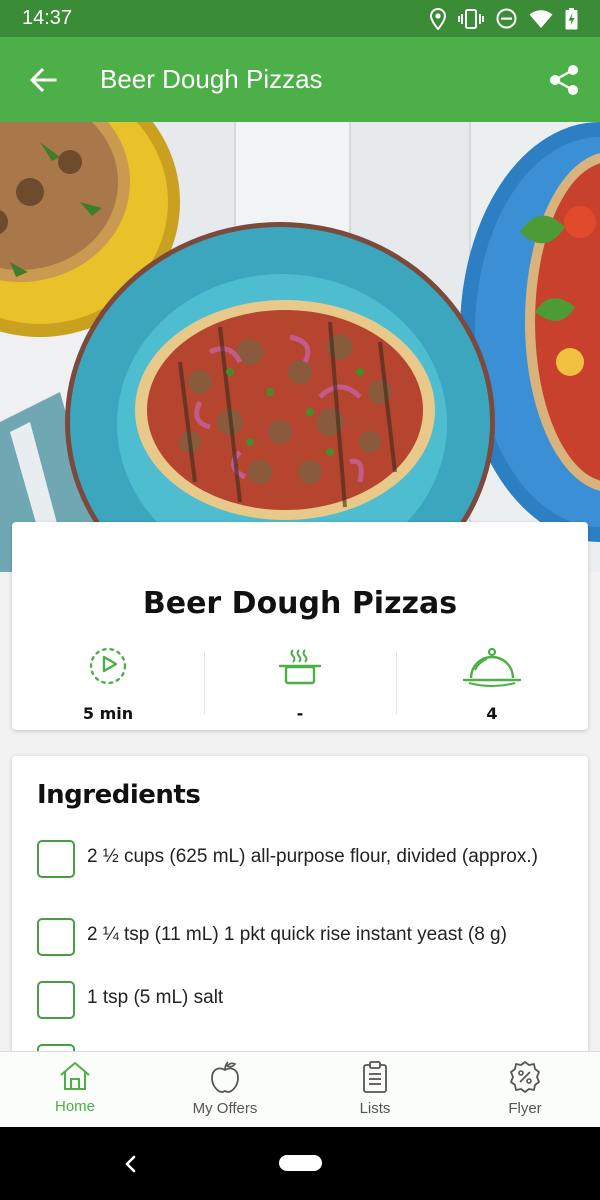  I want to click on ingredient-text: 1 tsp (5 mL) salt, so click(155, 997).